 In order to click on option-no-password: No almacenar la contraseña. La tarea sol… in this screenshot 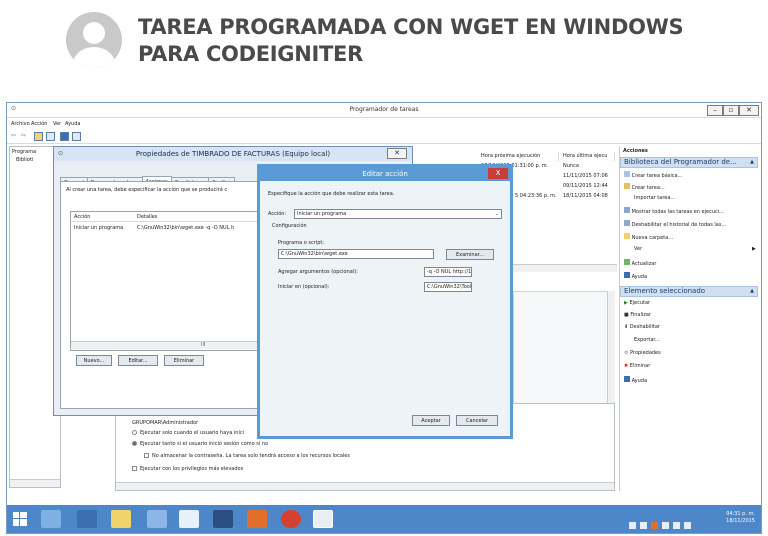, I will do `click(247, 456)`.